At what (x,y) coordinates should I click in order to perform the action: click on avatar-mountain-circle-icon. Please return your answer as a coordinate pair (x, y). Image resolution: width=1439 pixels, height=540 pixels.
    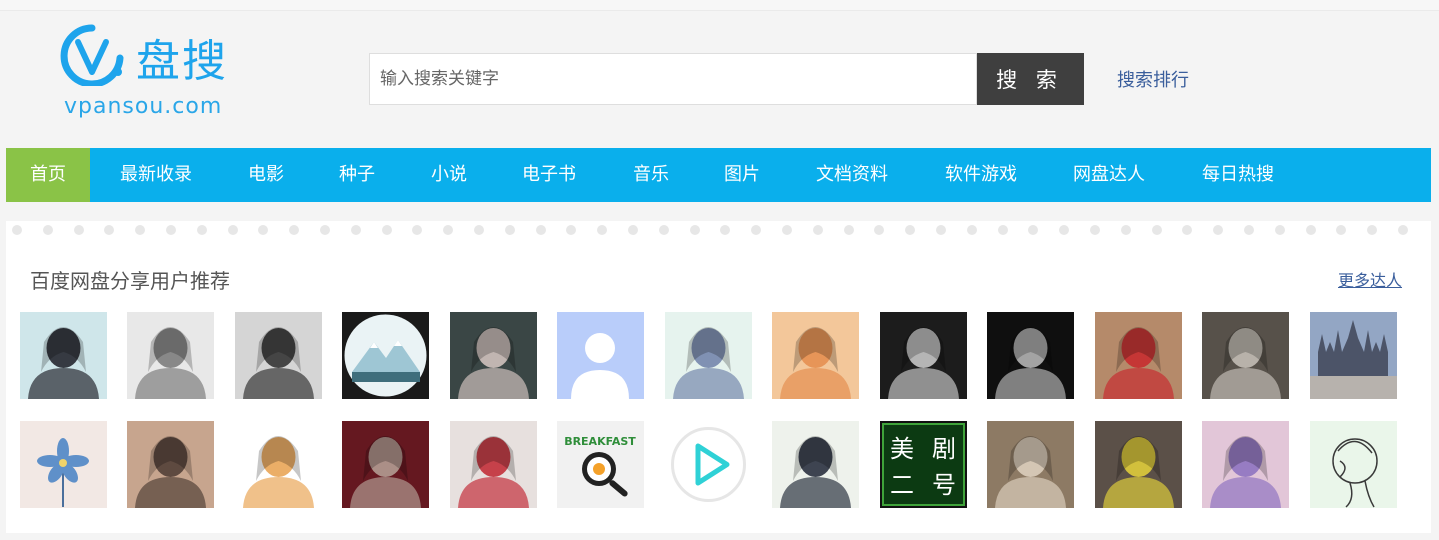
    Looking at the image, I should click on (385, 355).